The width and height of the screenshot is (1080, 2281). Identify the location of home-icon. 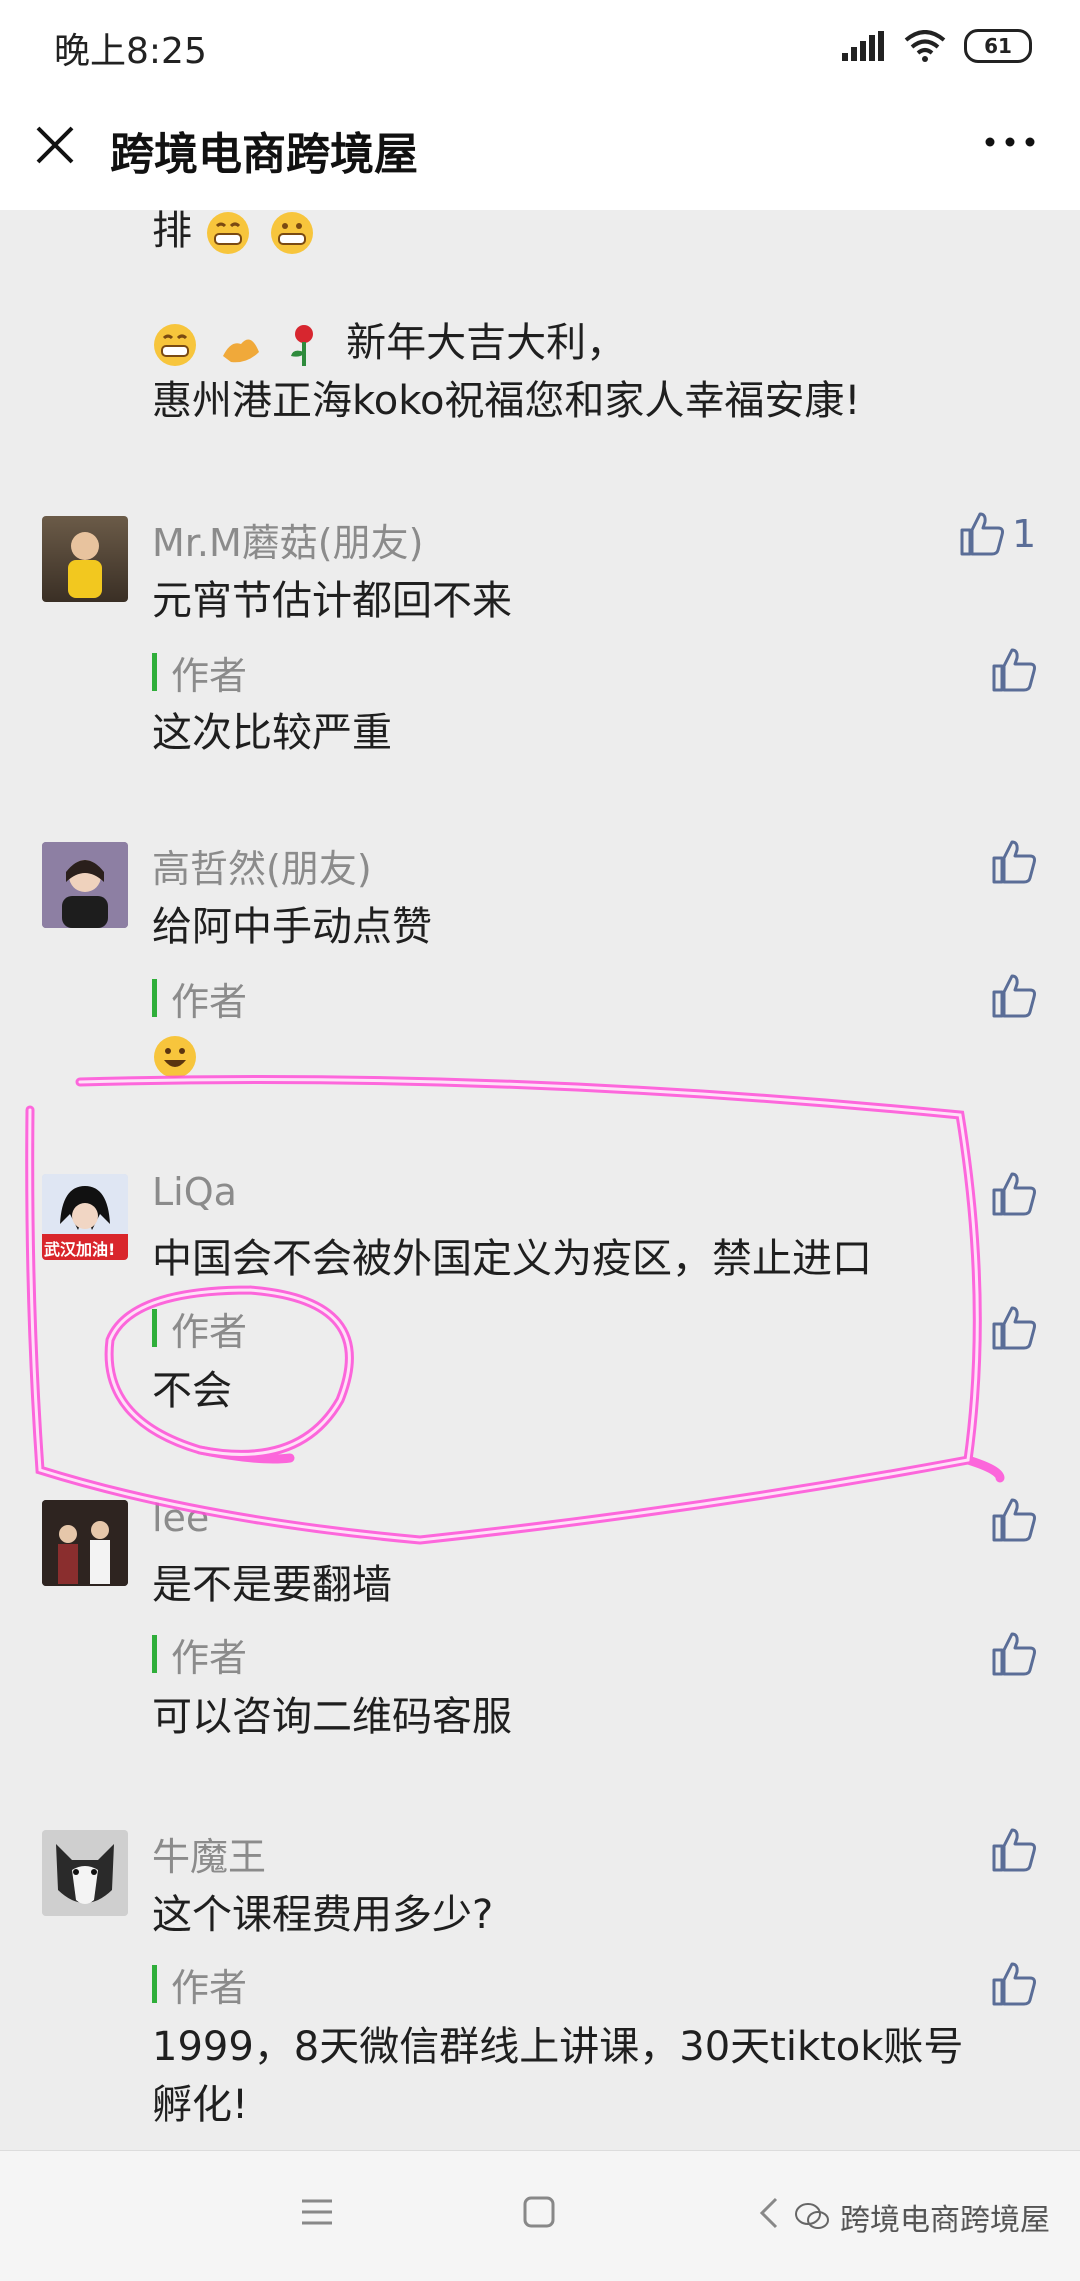
(539, 2212).